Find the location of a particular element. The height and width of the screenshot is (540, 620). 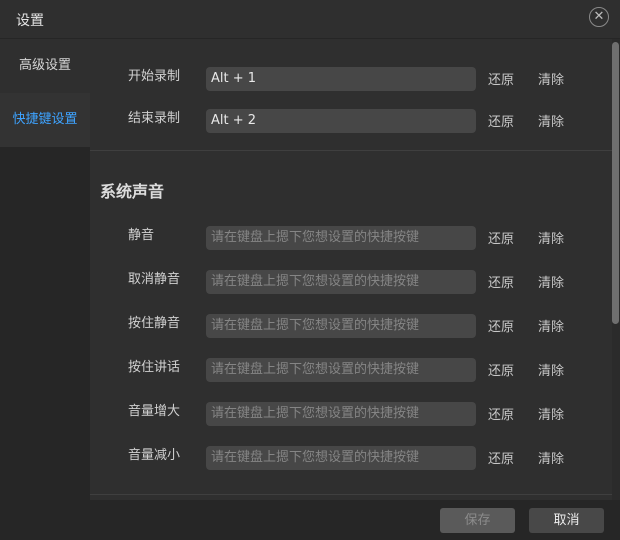

hotkey-label: 音量减小 is located at coordinates (154, 455).